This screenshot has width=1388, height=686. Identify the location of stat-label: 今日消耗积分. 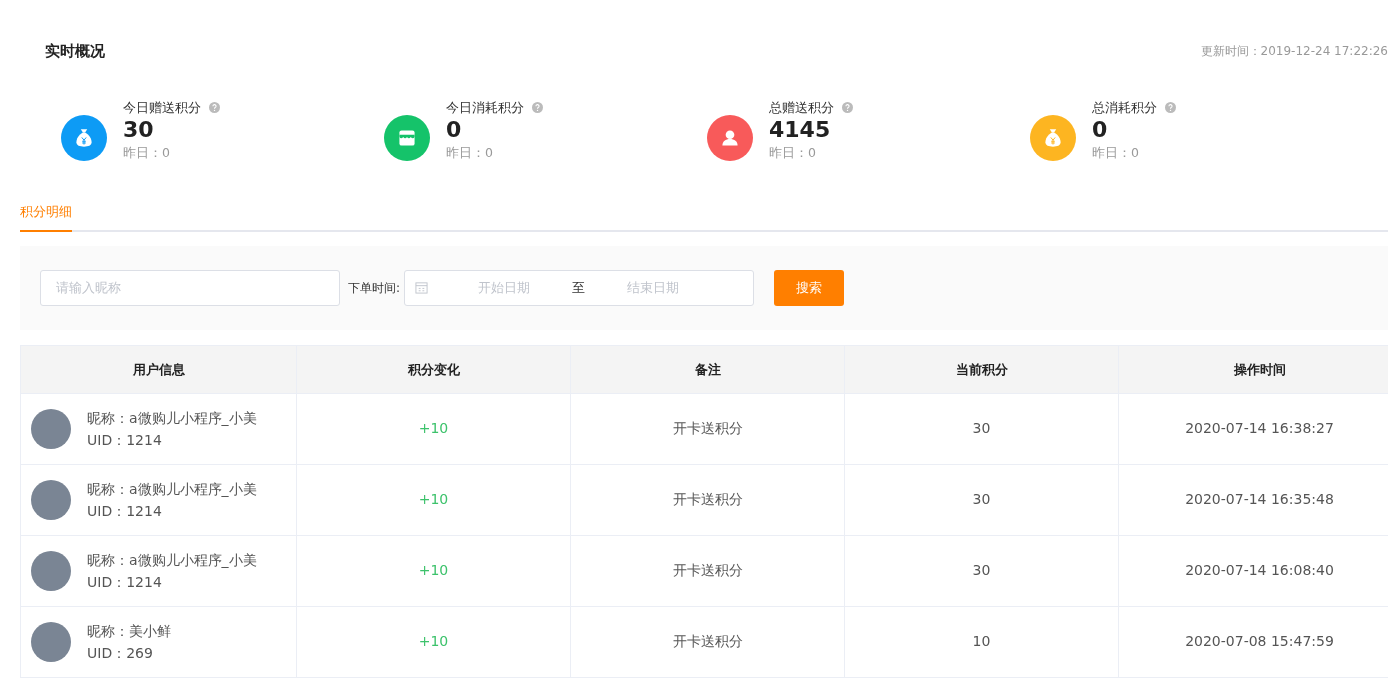
(485, 107).